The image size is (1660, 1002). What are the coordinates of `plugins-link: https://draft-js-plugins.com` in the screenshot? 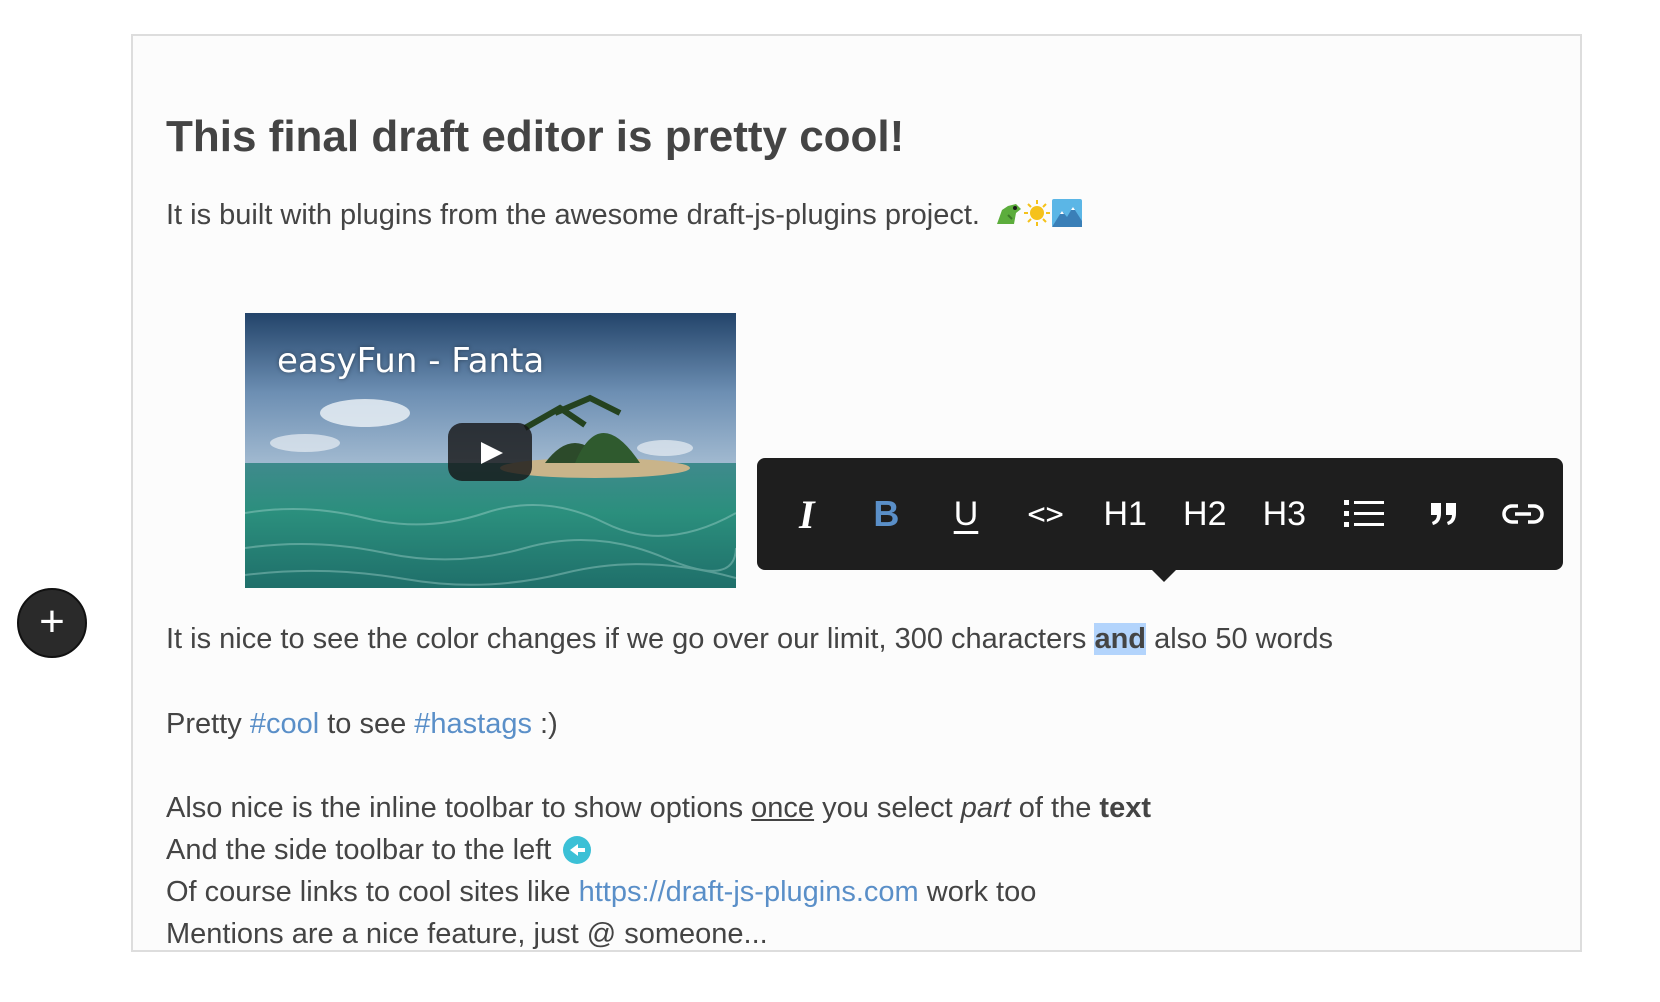 It's located at (749, 892).